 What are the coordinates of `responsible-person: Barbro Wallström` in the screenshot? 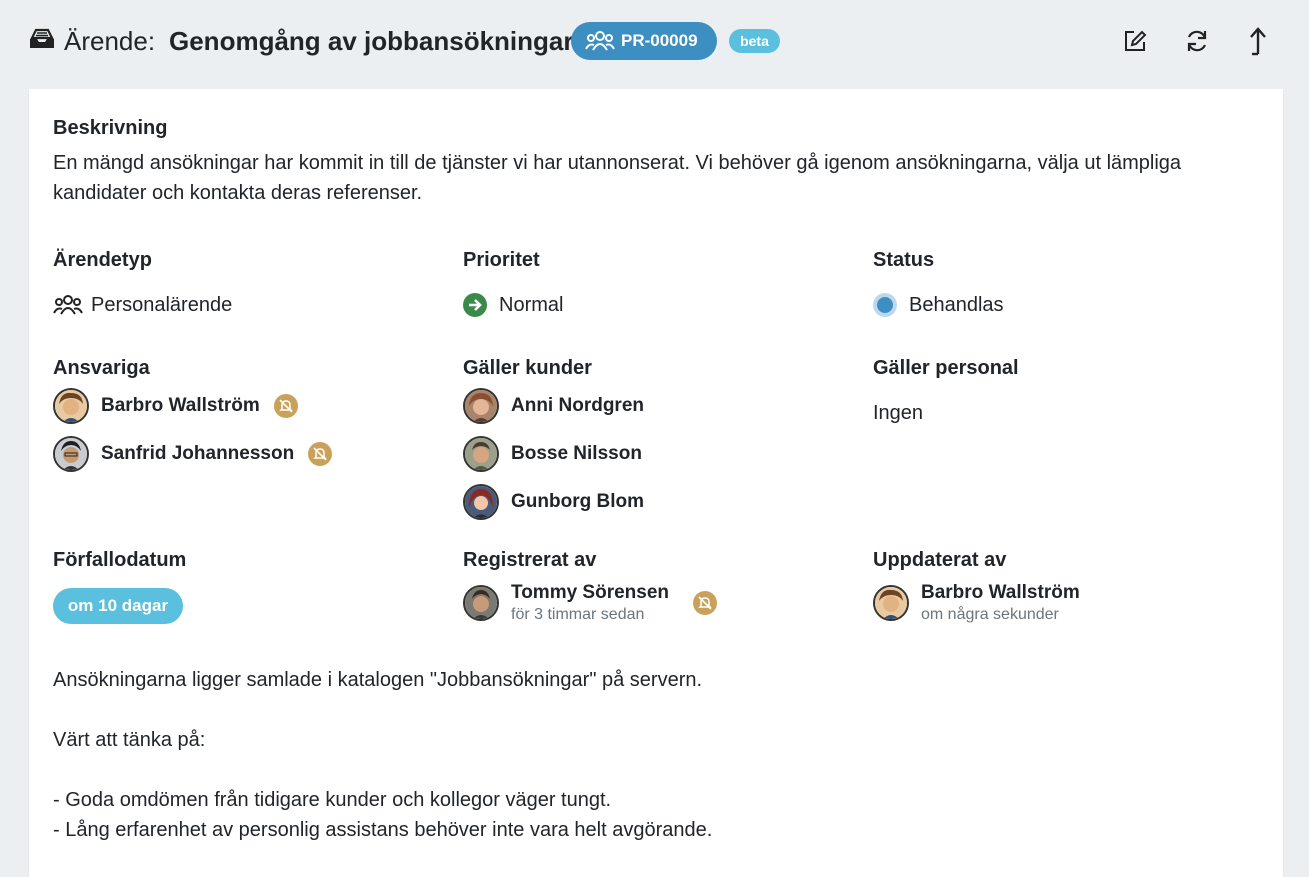 It's located at (175, 406).